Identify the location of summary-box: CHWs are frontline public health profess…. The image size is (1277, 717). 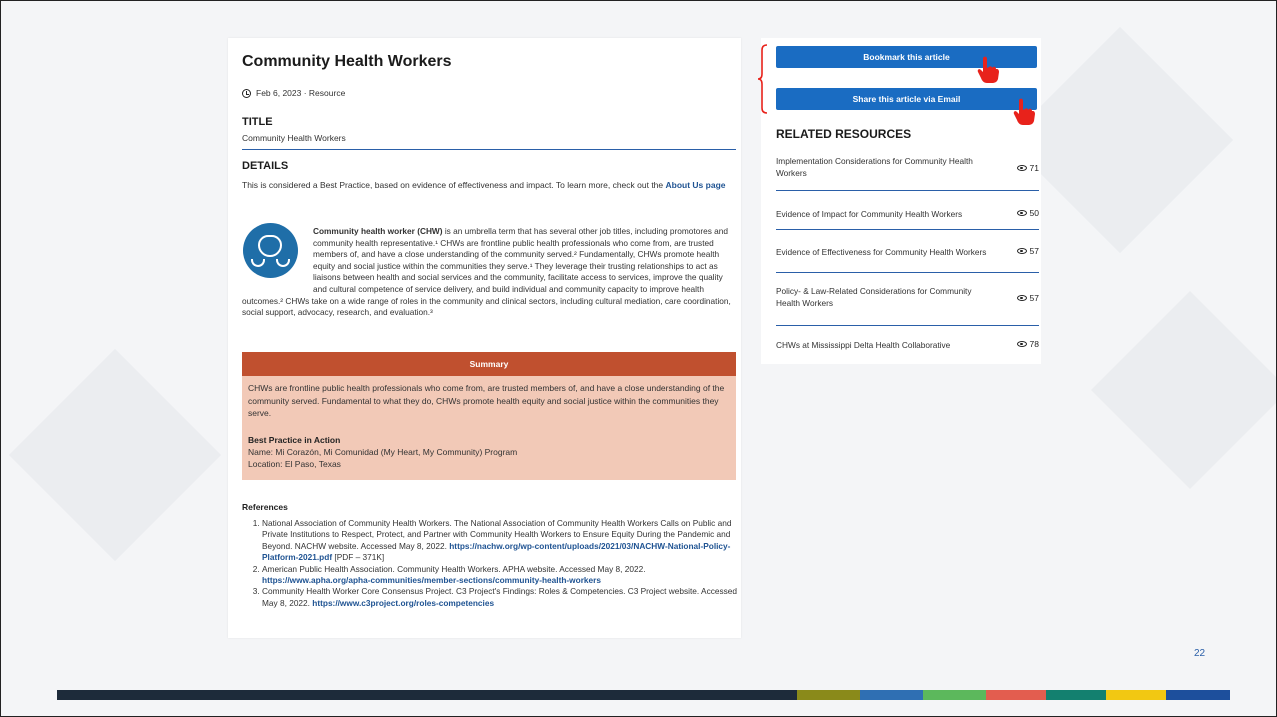
(489, 428).